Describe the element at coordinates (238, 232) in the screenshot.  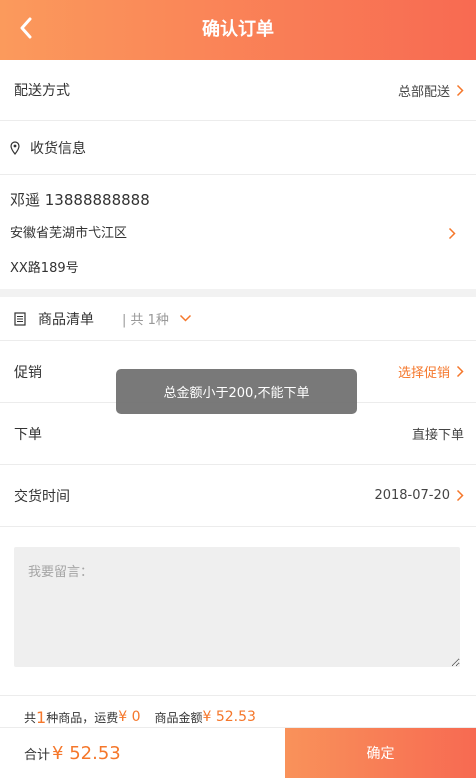
I see `address-card: 邓遥 13888888888 安徽省芜湖市弋江区 XX路189号` at that location.